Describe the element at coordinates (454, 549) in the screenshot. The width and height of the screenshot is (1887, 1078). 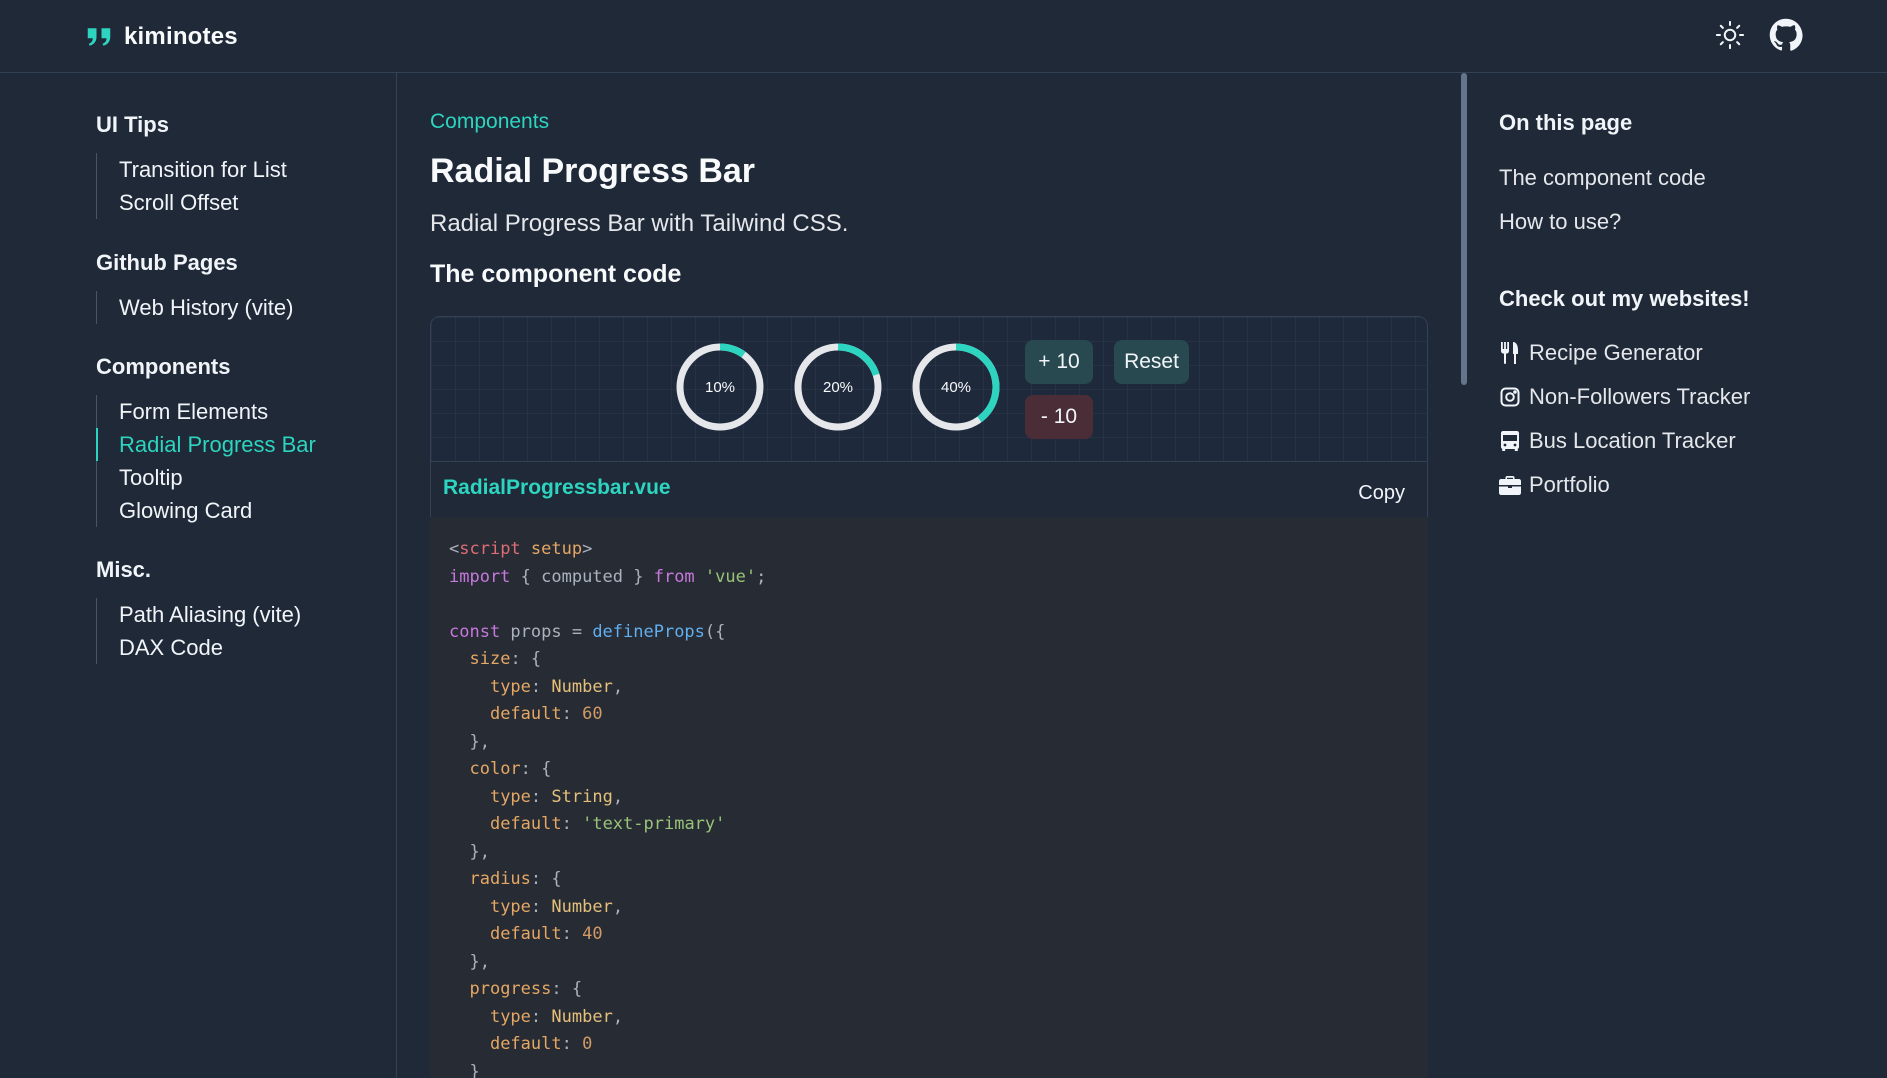
I see `code-token: <` at that location.